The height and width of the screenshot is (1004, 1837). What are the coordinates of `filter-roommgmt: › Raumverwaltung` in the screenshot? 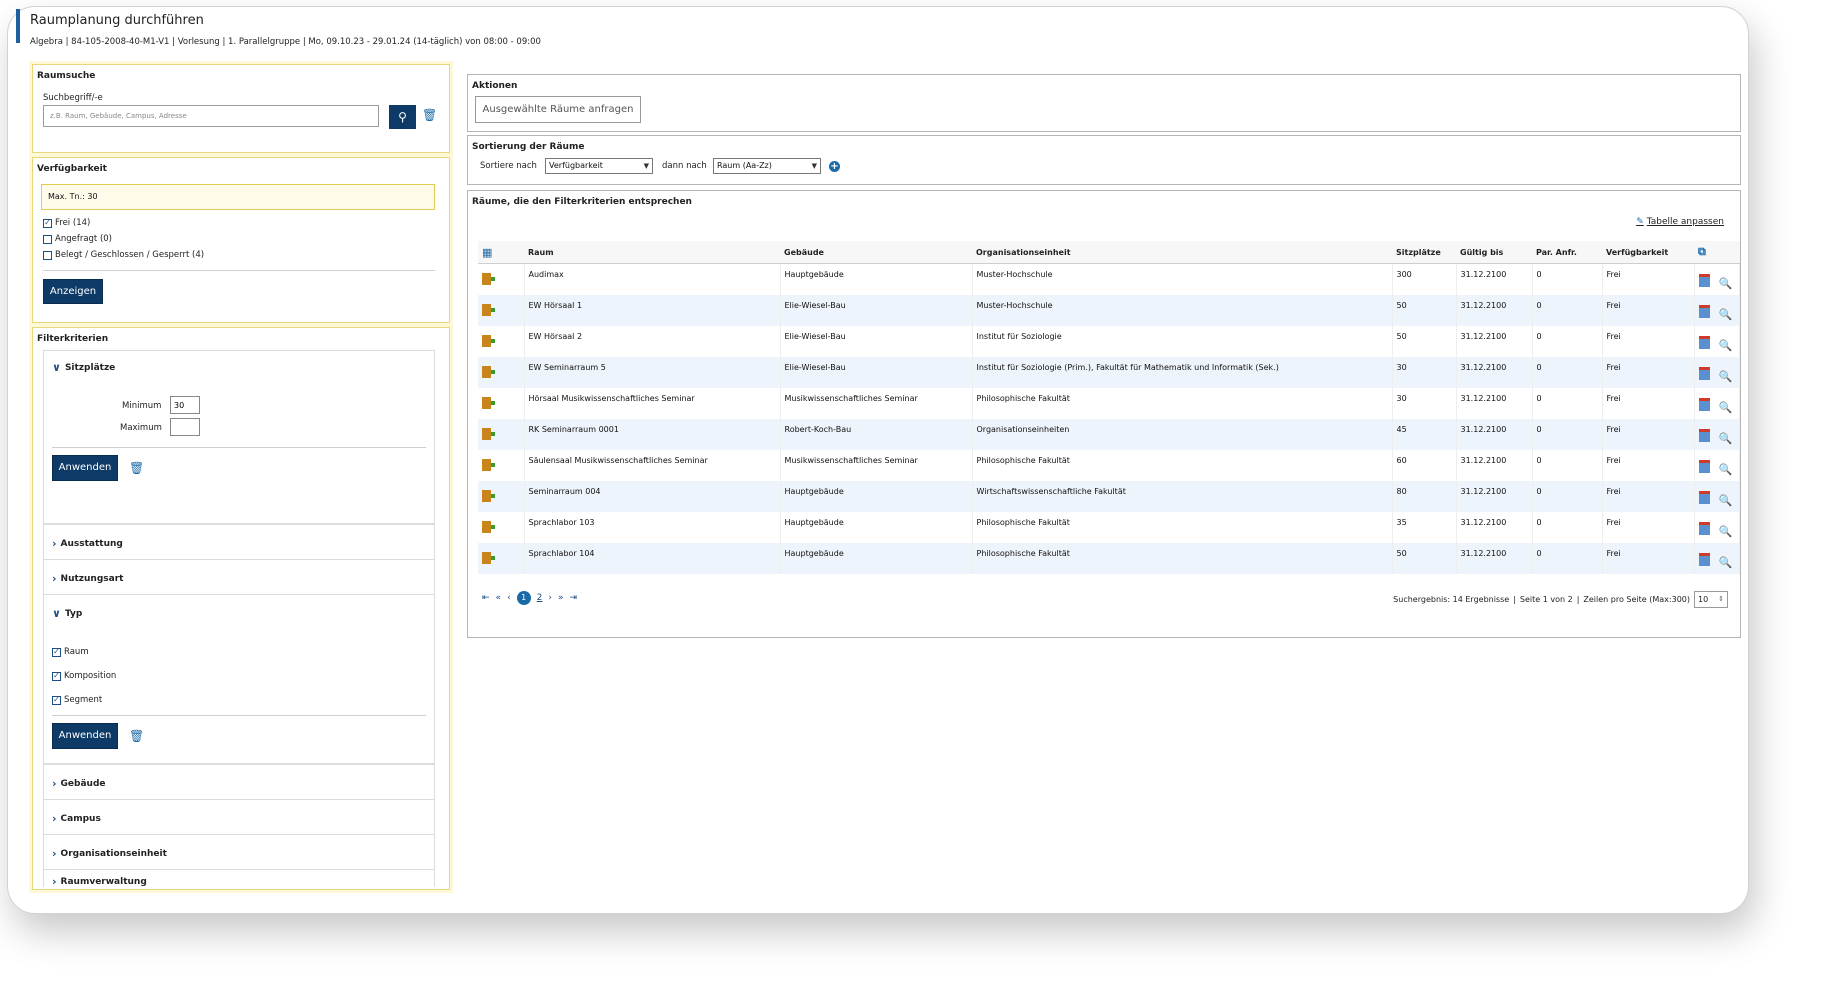 It's located at (239, 878).